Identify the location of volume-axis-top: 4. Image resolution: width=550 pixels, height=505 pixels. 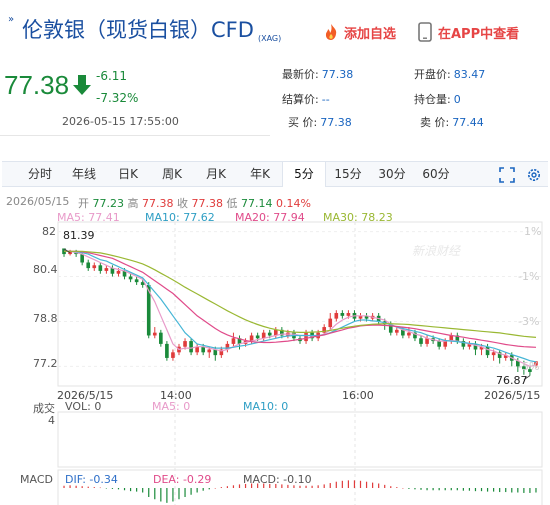
(51, 420).